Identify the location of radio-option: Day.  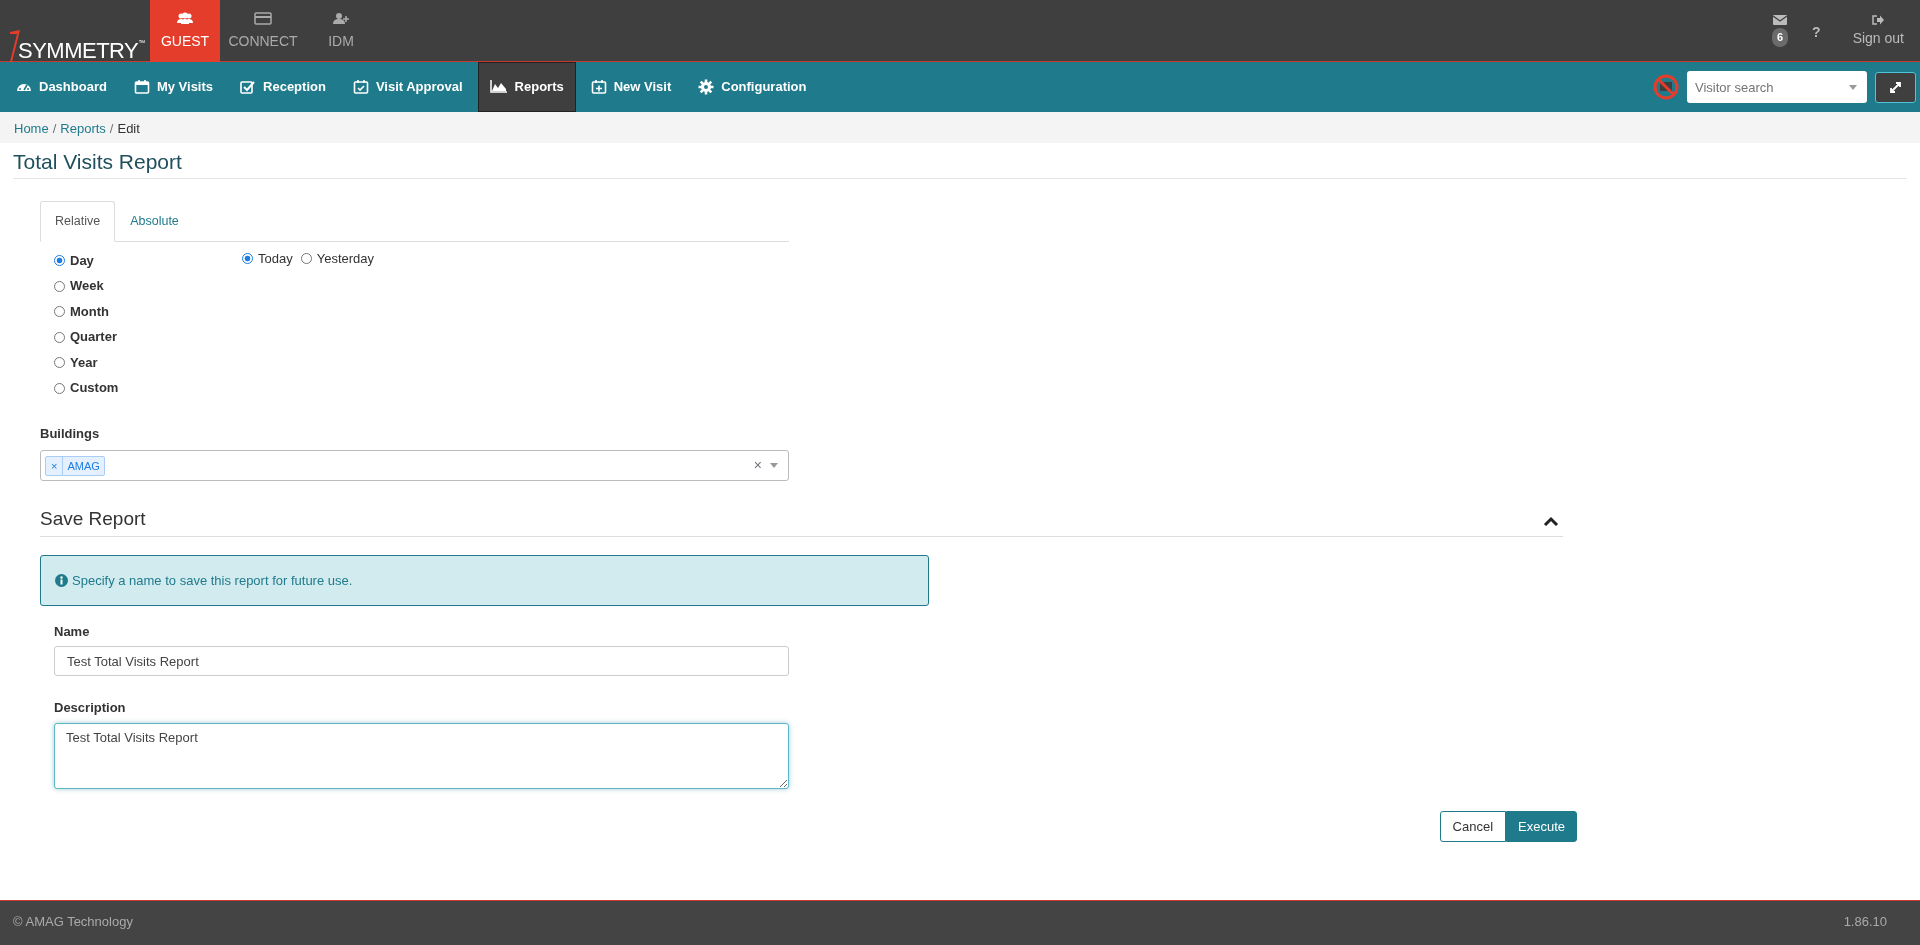
(148, 260).